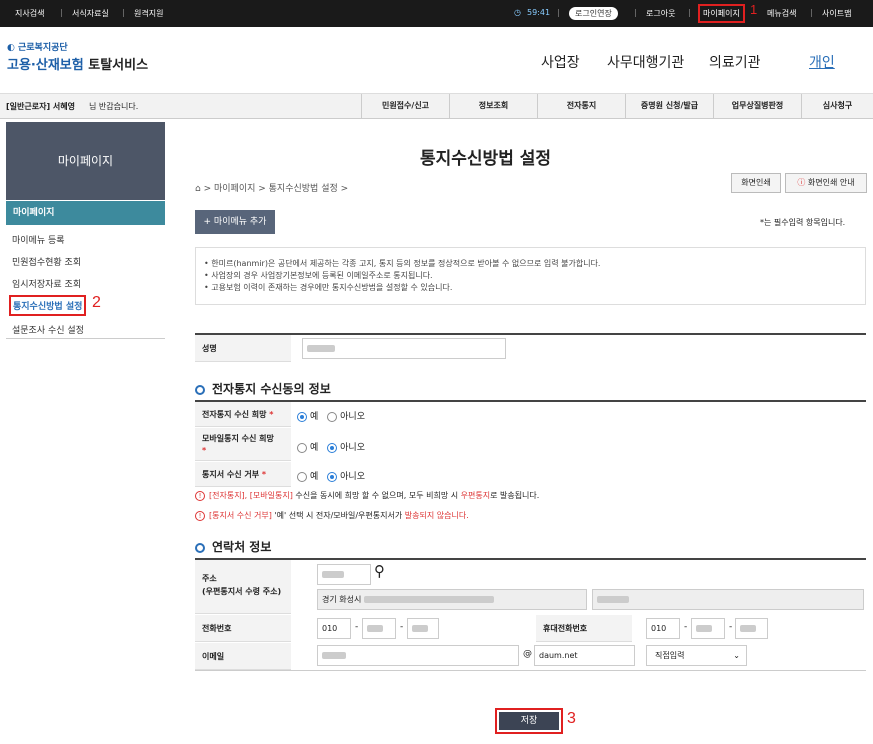 This screenshot has width=873, height=744. Describe the element at coordinates (757, 106) in the screenshot. I see `nav-disease-judgement: 업무상질병판정` at that location.